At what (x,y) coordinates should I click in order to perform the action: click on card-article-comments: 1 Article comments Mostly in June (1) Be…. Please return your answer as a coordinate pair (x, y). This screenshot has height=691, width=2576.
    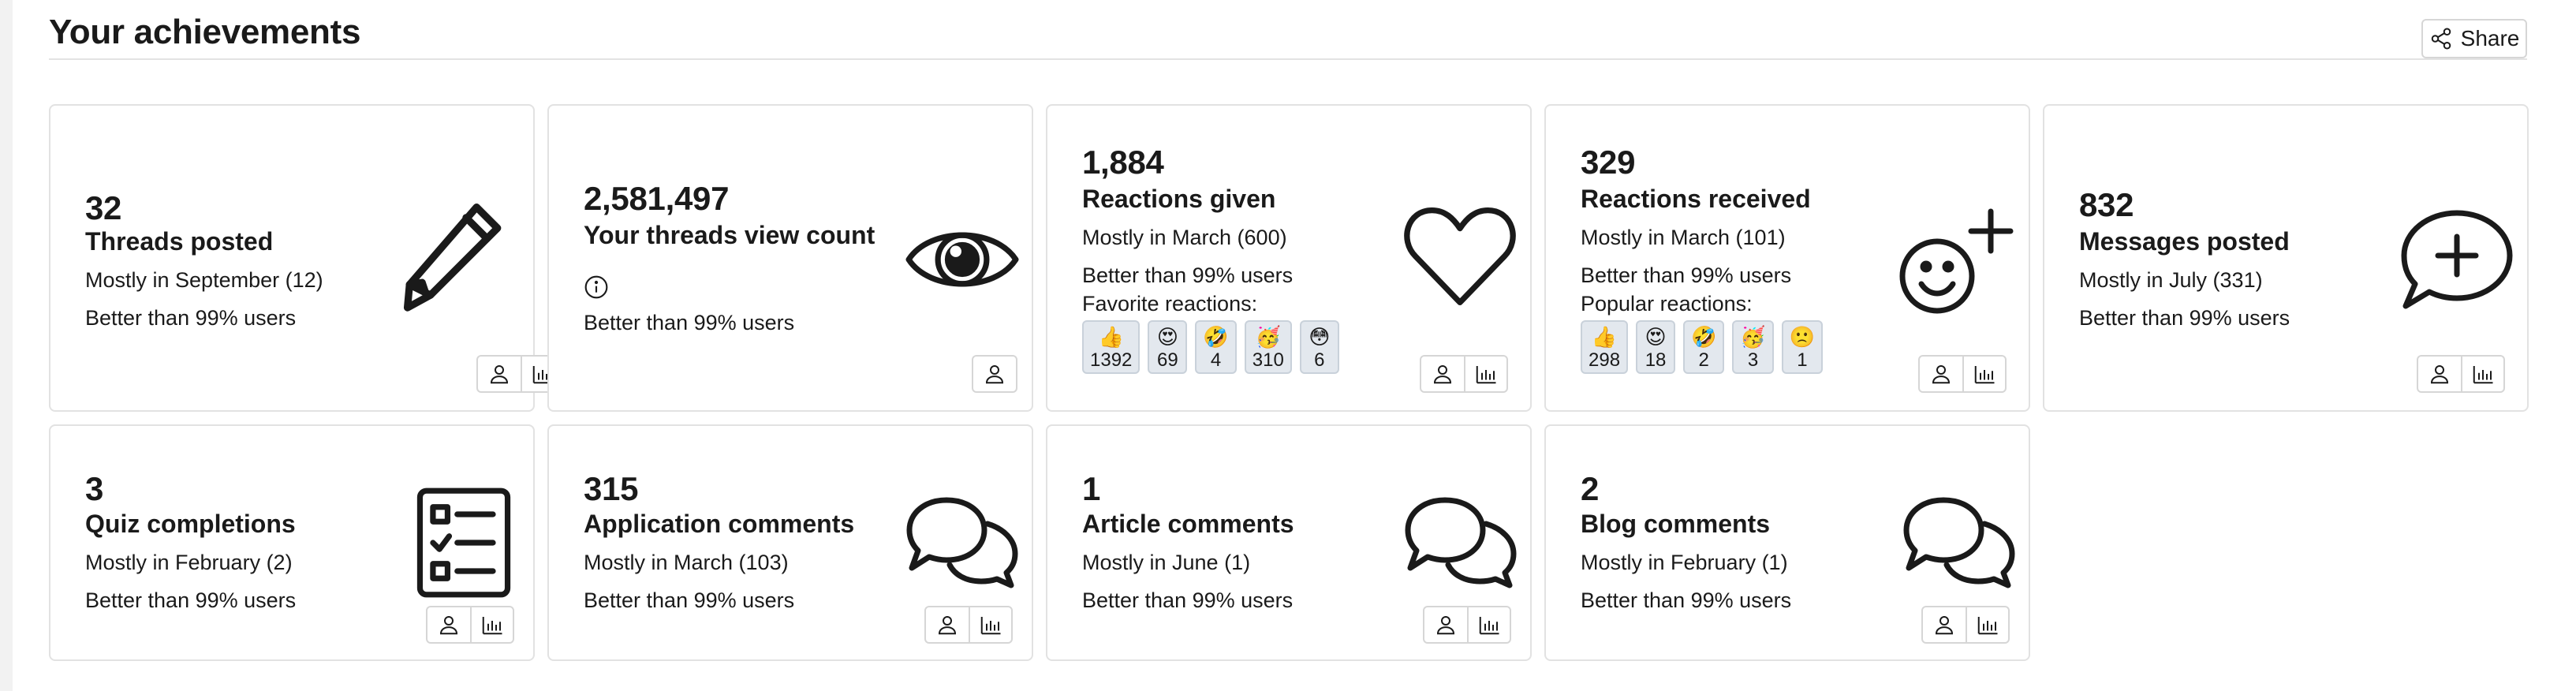
    Looking at the image, I should click on (1289, 542).